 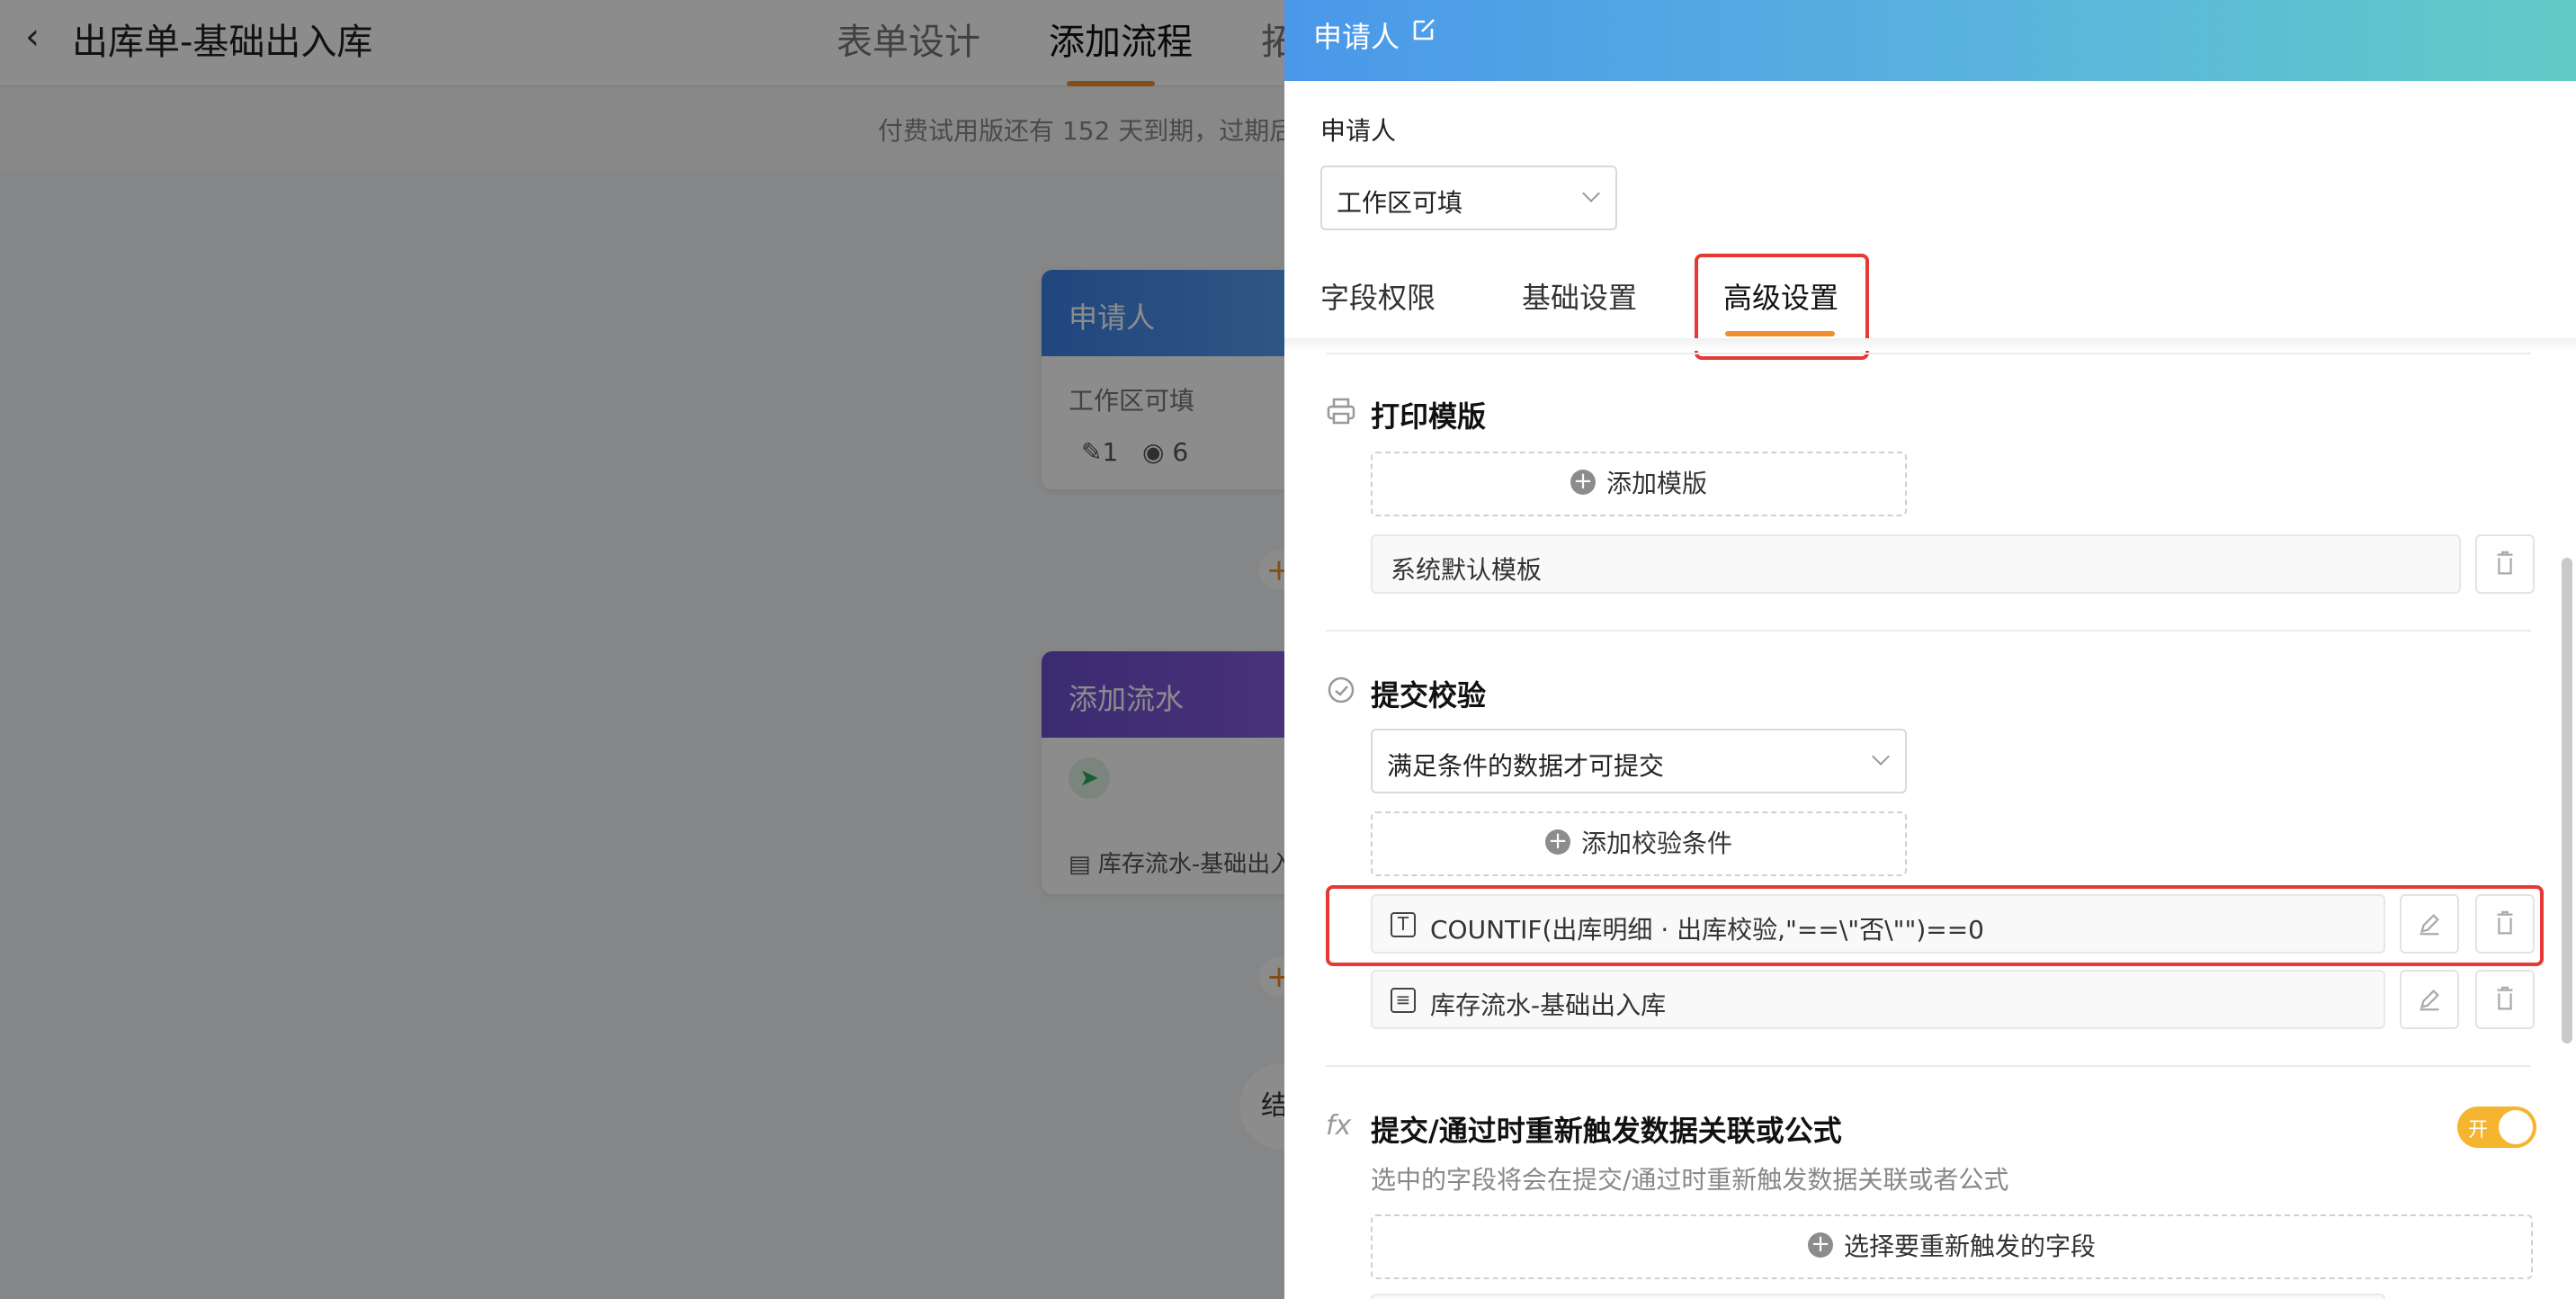 What do you see at coordinates (1403, 1000) in the screenshot?
I see `form-icon: ≡` at bounding box center [1403, 1000].